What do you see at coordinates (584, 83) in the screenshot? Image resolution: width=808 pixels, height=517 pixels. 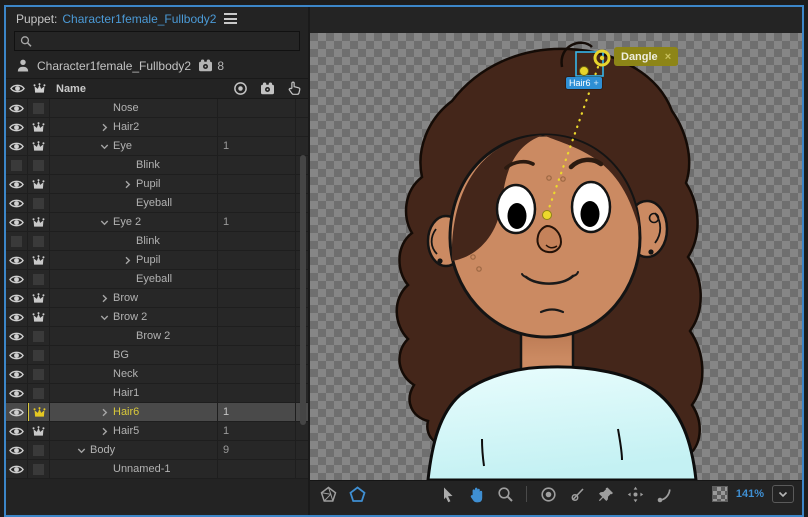 I see `handle-name-chip: Hair6 +` at bounding box center [584, 83].